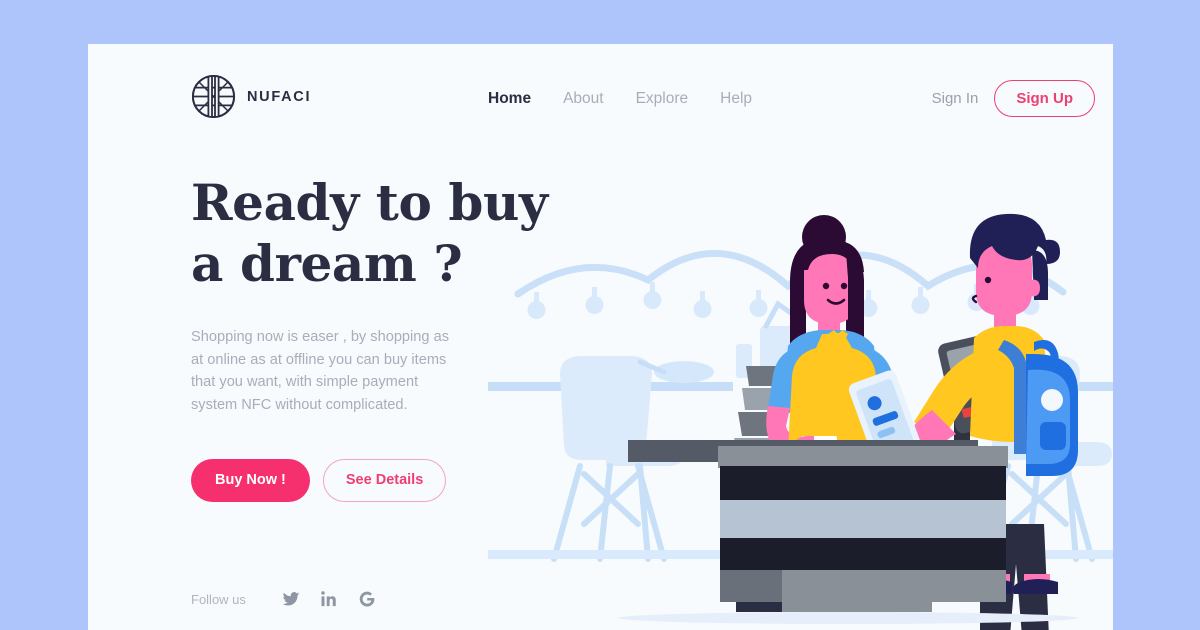 Image resolution: width=1200 pixels, height=630 pixels. I want to click on social-links, so click(329, 599).